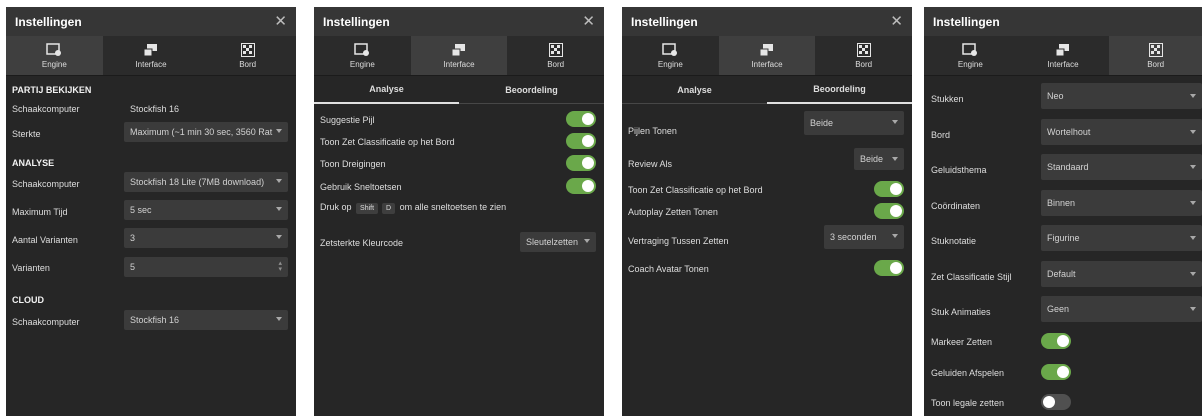 This screenshot has width=1202, height=416. What do you see at coordinates (1121, 203) in the screenshot?
I see `coordinates-select: Binnen` at bounding box center [1121, 203].